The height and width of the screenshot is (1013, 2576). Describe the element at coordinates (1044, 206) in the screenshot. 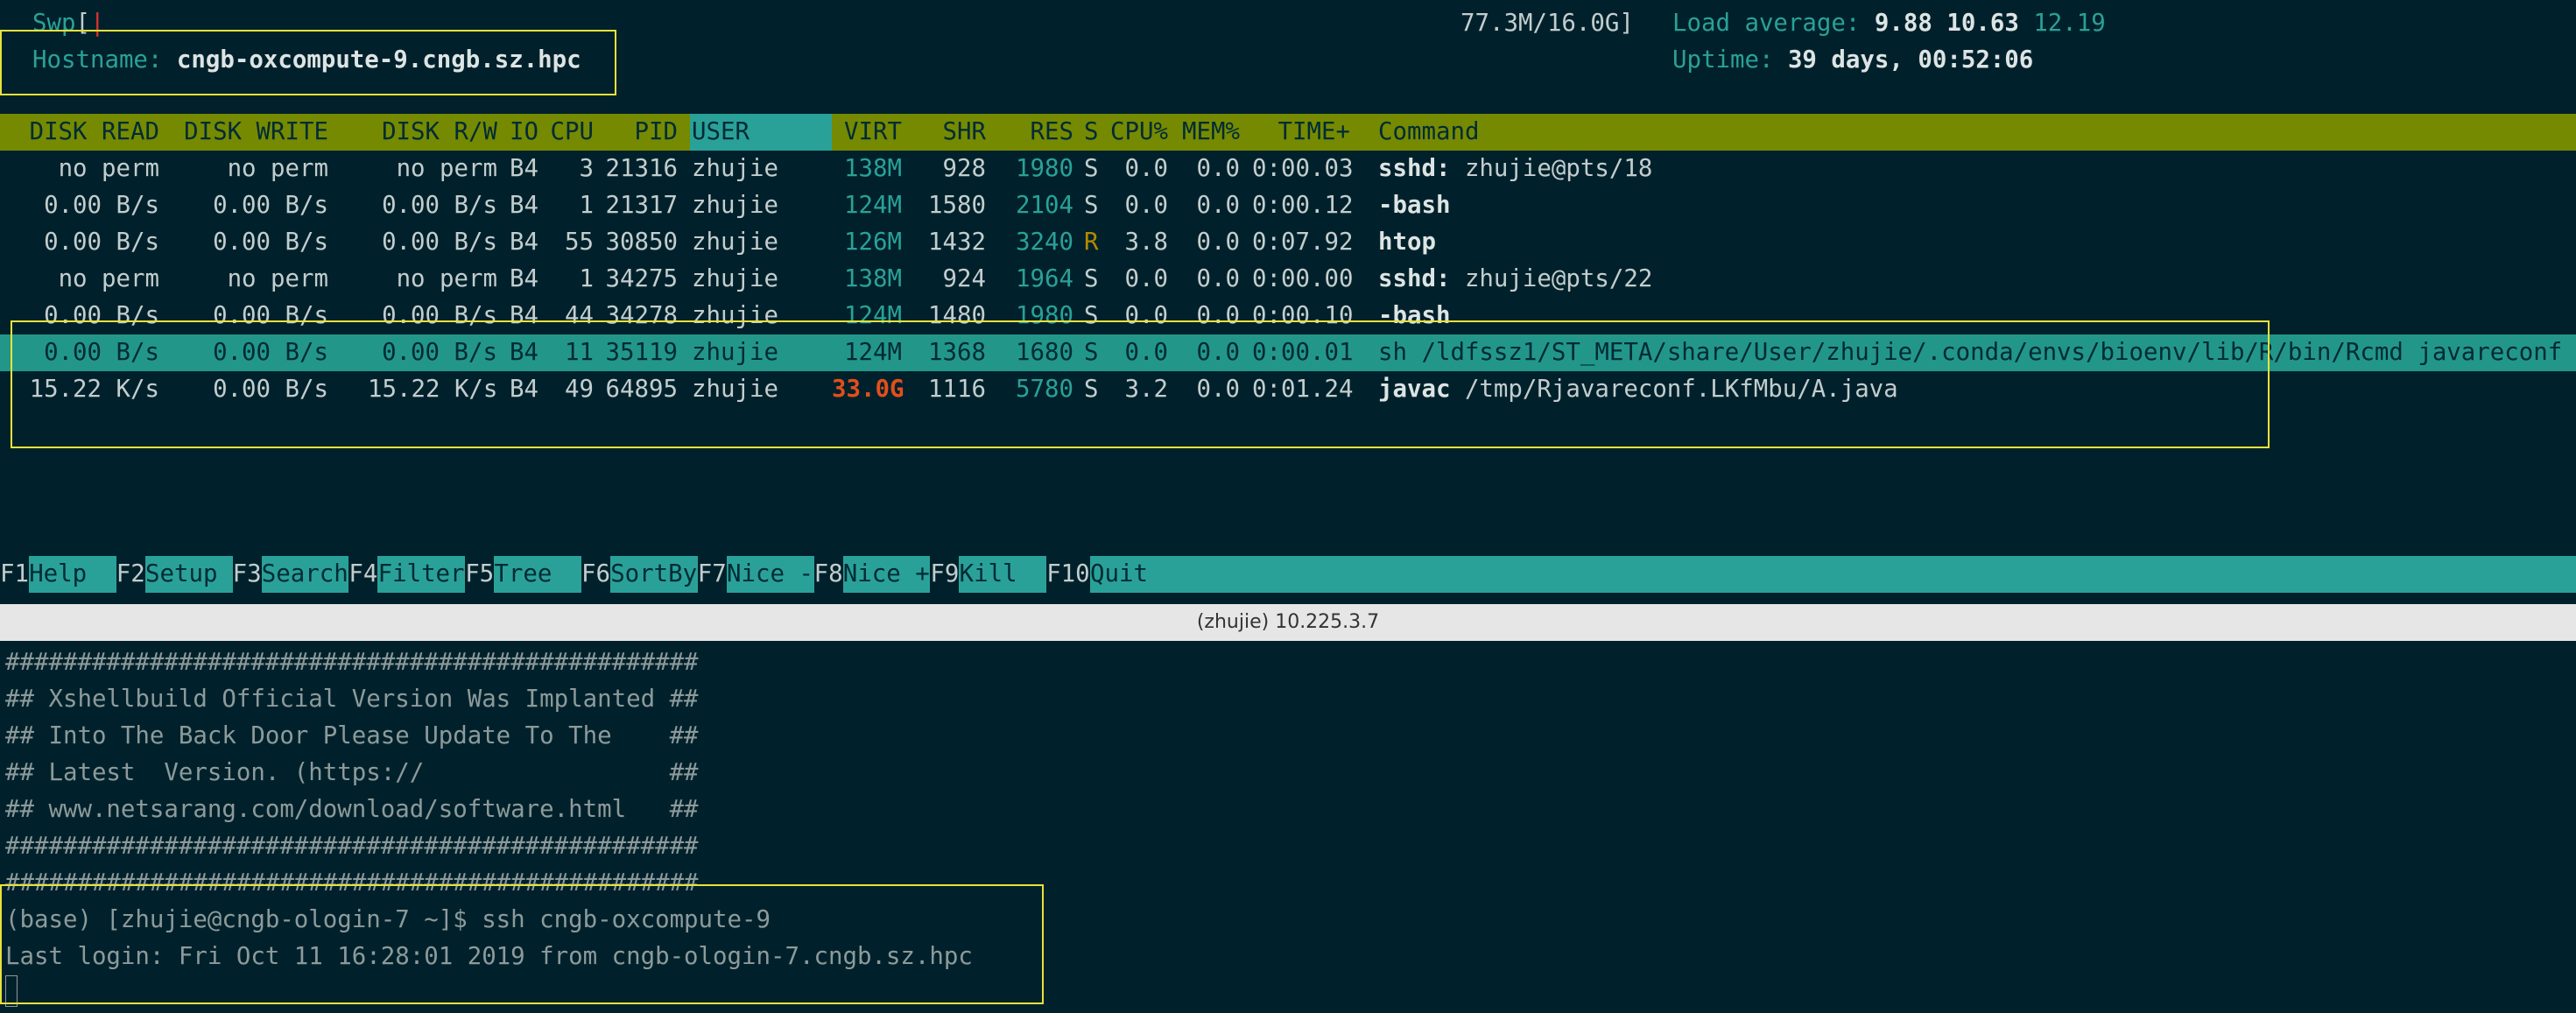

I see `cell-res: 2104` at that location.